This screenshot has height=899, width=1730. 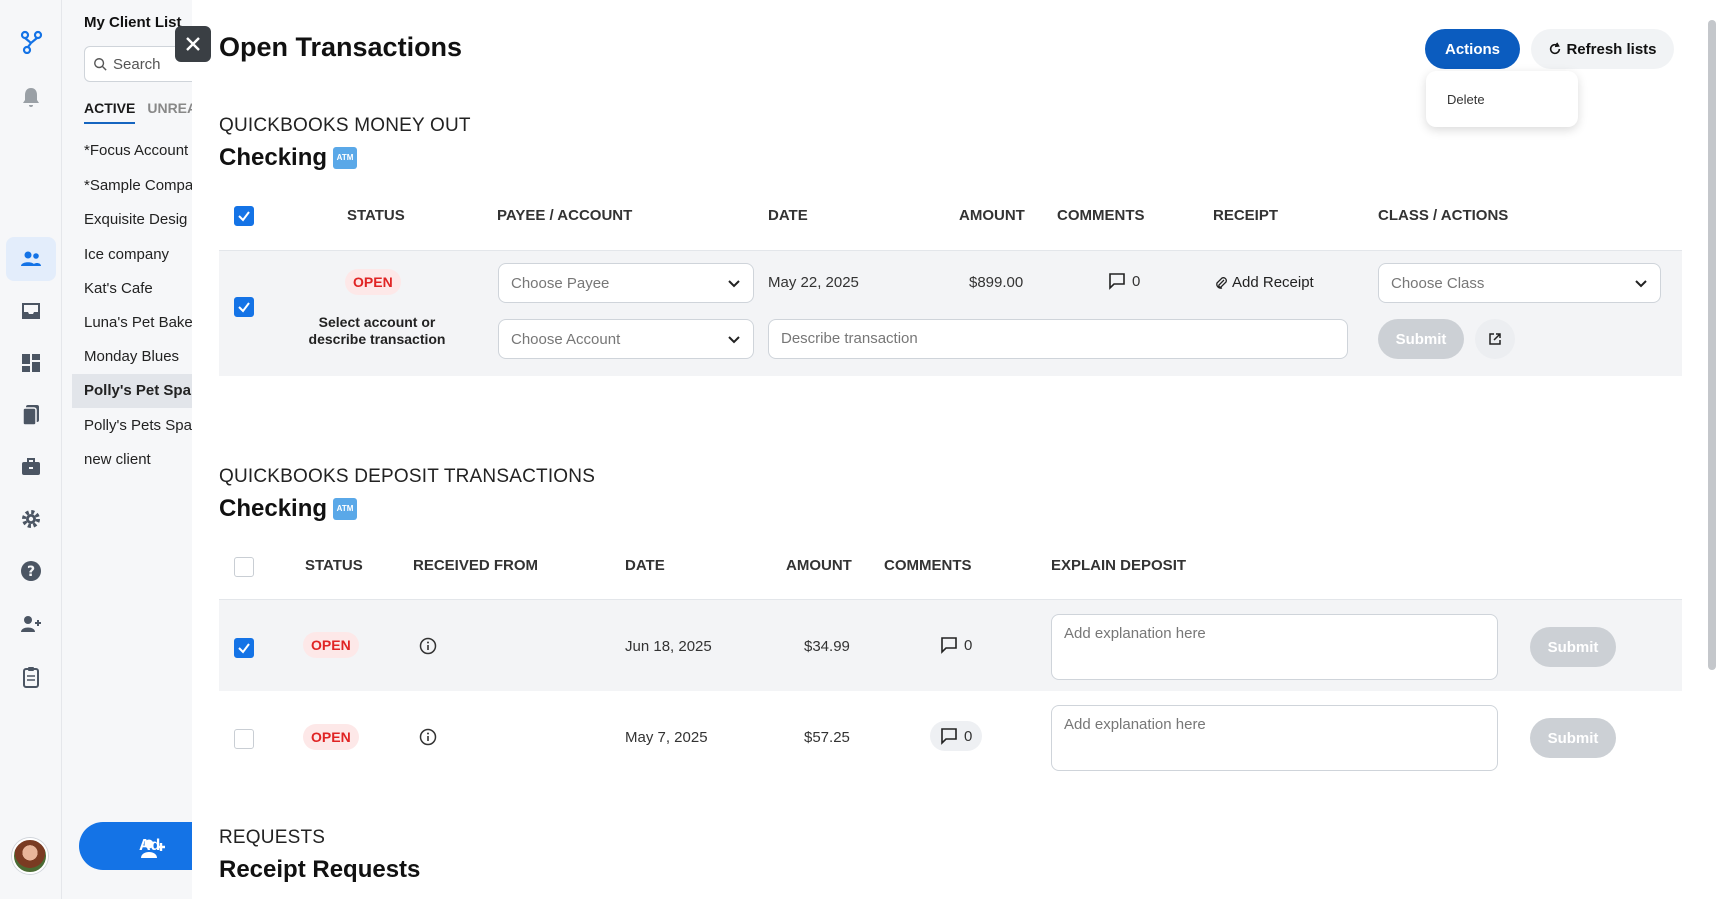 I want to click on gear-icon, so click(x=31, y=519).